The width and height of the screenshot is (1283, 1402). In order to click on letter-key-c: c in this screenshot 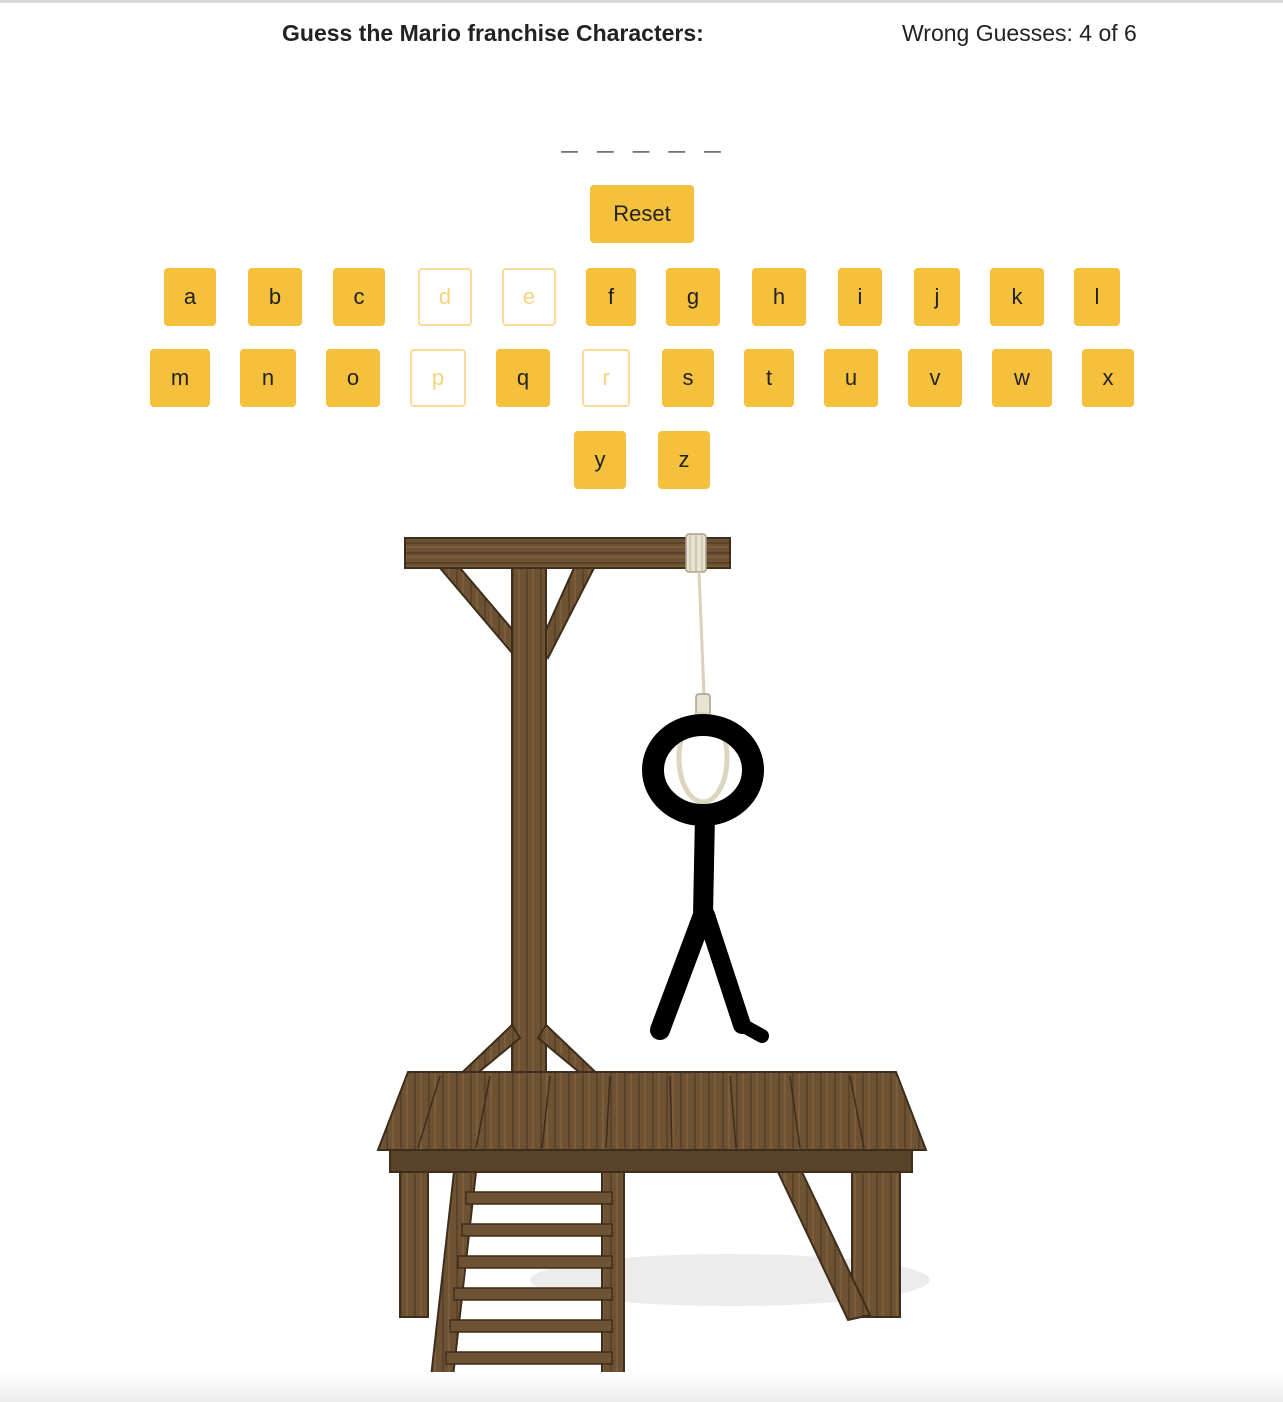, I will do `click(359, 297)`.